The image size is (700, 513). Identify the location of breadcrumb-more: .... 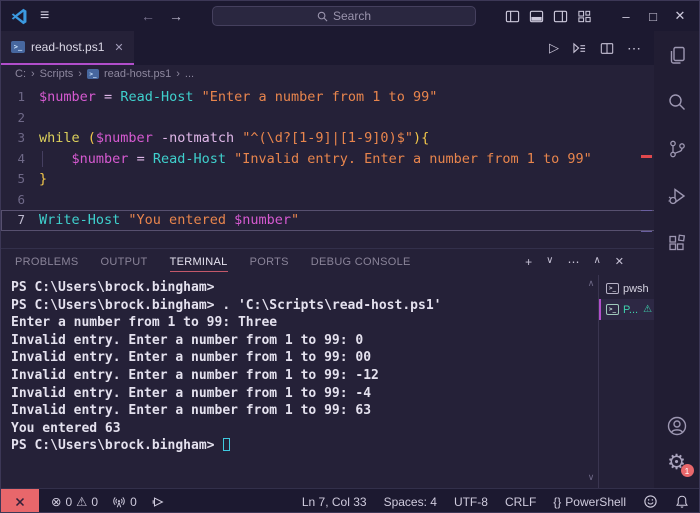
(189, 74).